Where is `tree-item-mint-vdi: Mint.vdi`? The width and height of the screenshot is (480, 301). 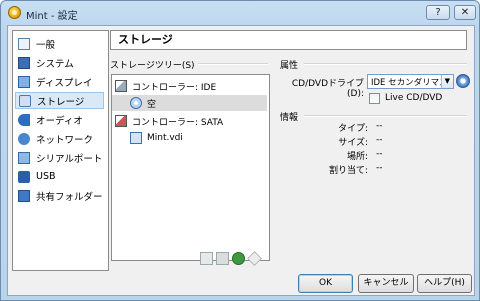 tree-item-mint-vdi: Mint.vdi is located at coordinates (195, 138).